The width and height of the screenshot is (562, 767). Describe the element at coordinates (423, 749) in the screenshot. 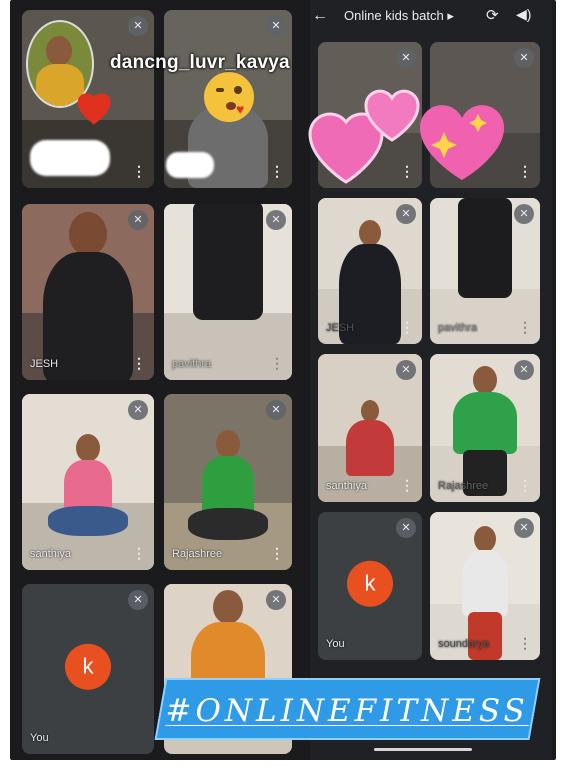

I see `home-indicator` at that location.